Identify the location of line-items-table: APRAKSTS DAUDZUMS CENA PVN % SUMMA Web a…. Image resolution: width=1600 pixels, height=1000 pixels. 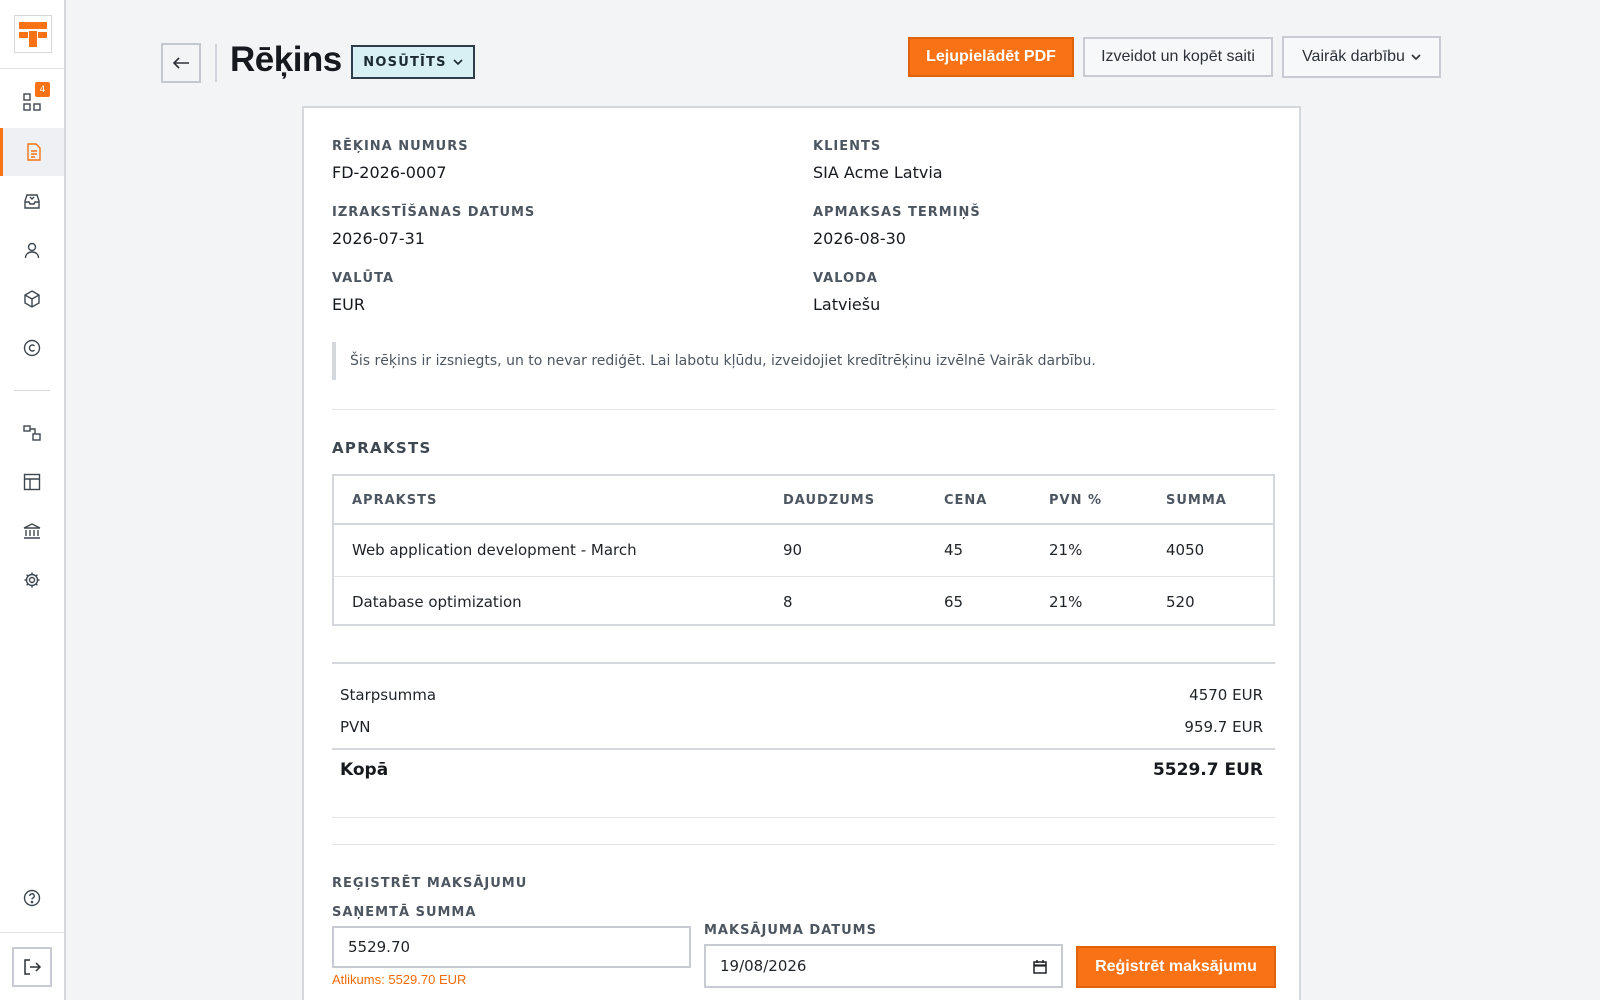
(803, 550).